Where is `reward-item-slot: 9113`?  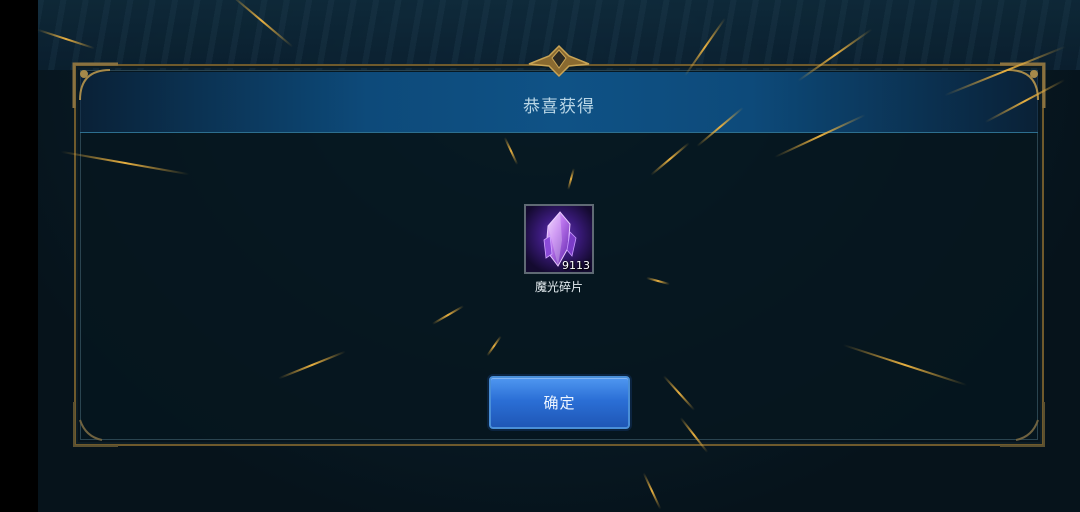
reward-item-slot: 9113 is located at coordinates (559, 239).